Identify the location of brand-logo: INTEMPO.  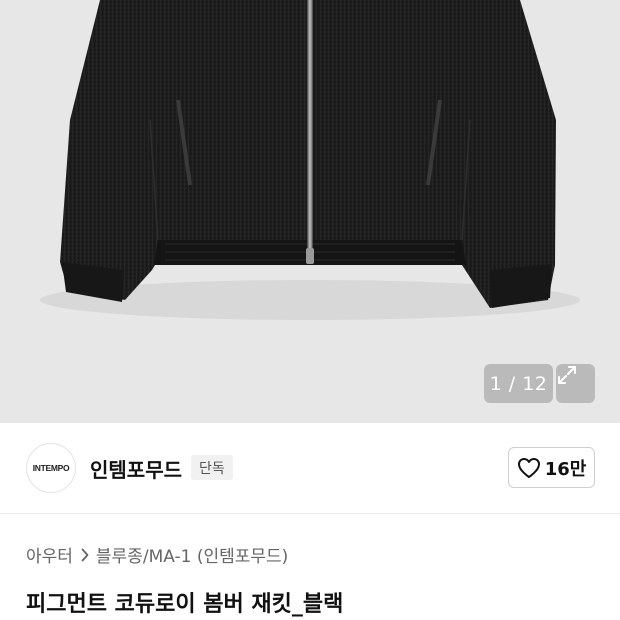
(51, 468).